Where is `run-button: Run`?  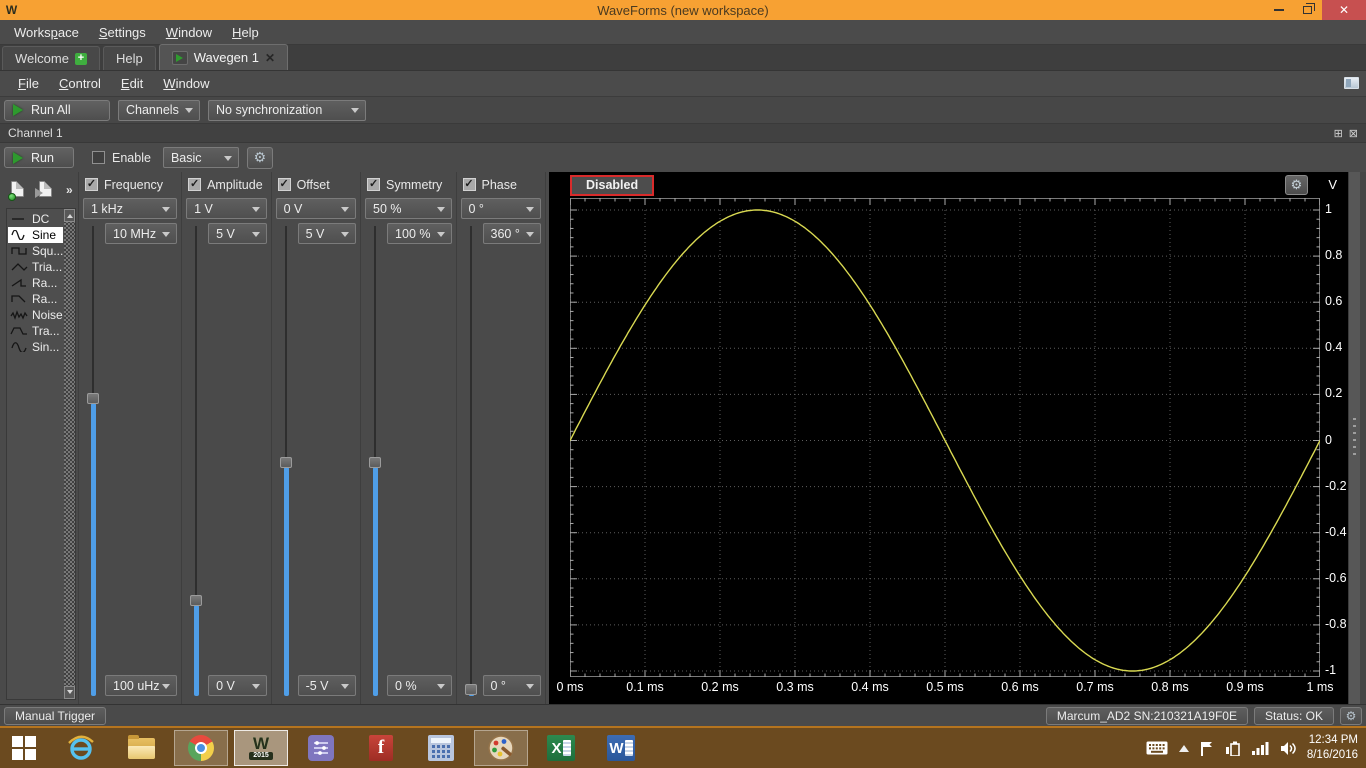 run-button: Run is located at coordinates (39, 157).